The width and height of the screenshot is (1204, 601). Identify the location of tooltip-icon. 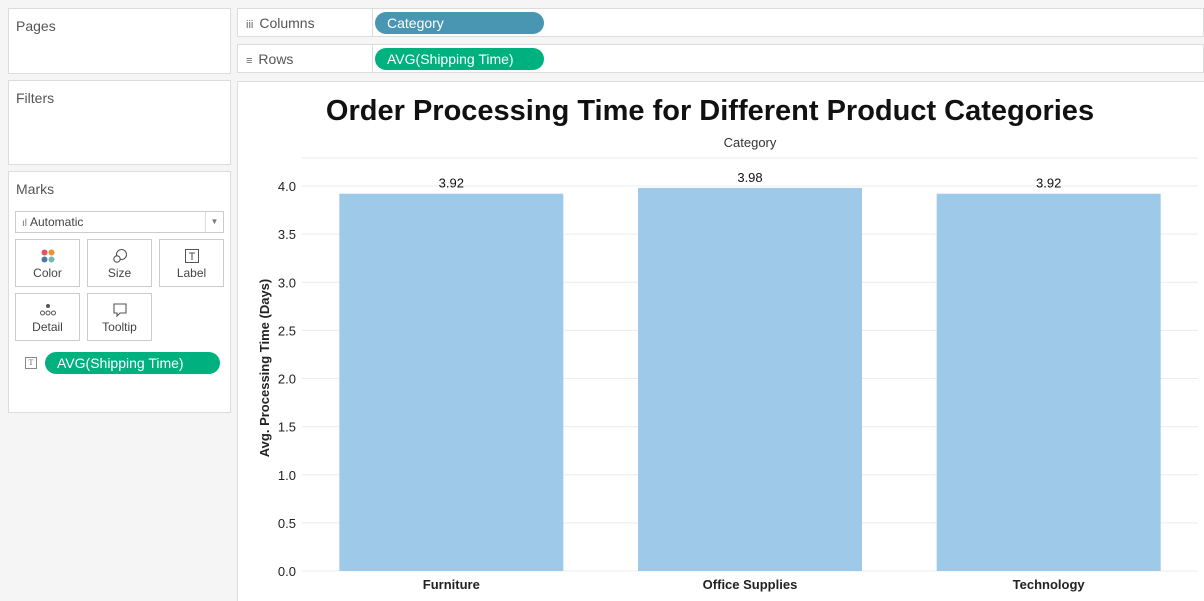
(119, 310).